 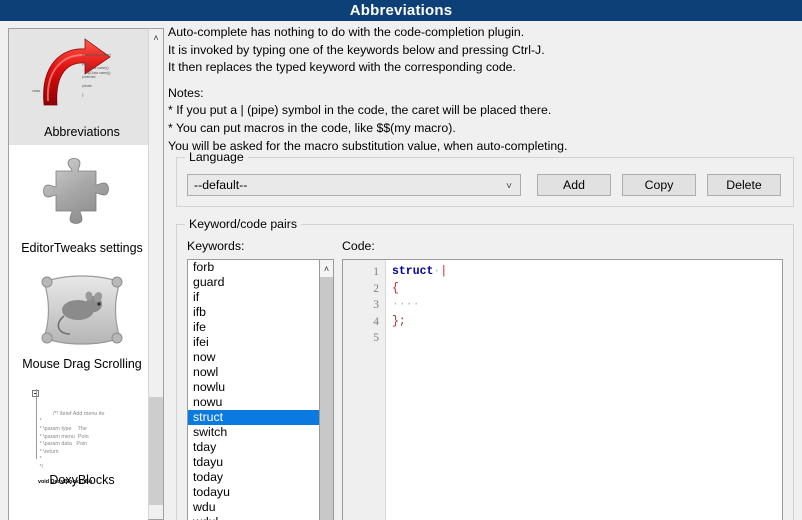 I want to click on code-label: Code:, so click(x=358, y=246).